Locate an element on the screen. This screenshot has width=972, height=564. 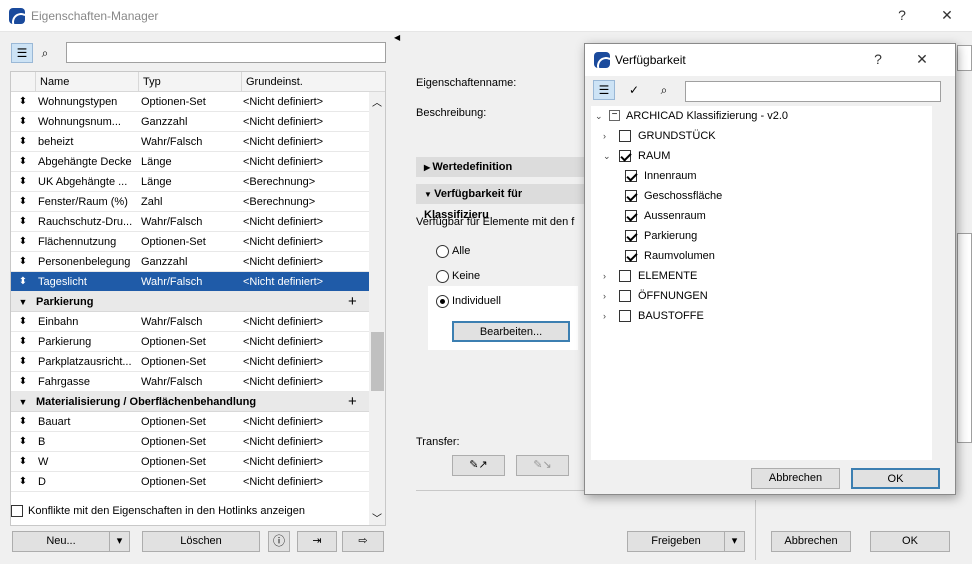
table-row: ⬍ Bauart Optionen-Set <Nicht definiert> is located at coordinates (190, 422).